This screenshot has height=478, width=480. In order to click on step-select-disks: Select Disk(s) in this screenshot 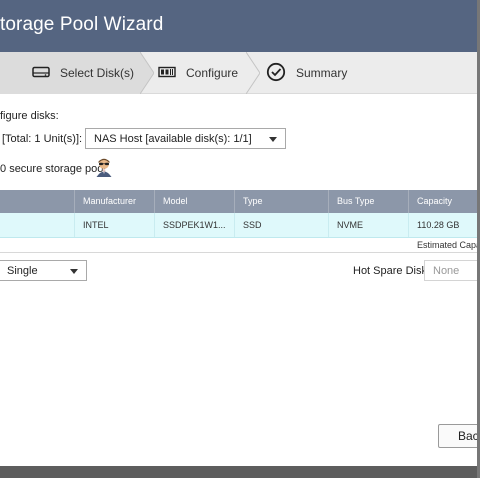, I will do `click(70, 73)`.